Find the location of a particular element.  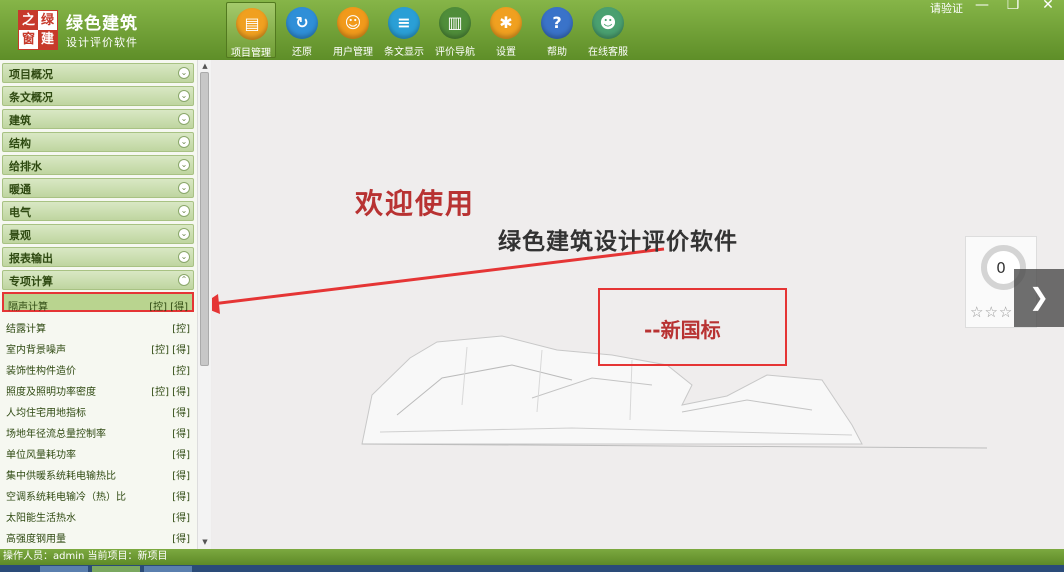

os-taskbar is located at coordinates (532, 568).